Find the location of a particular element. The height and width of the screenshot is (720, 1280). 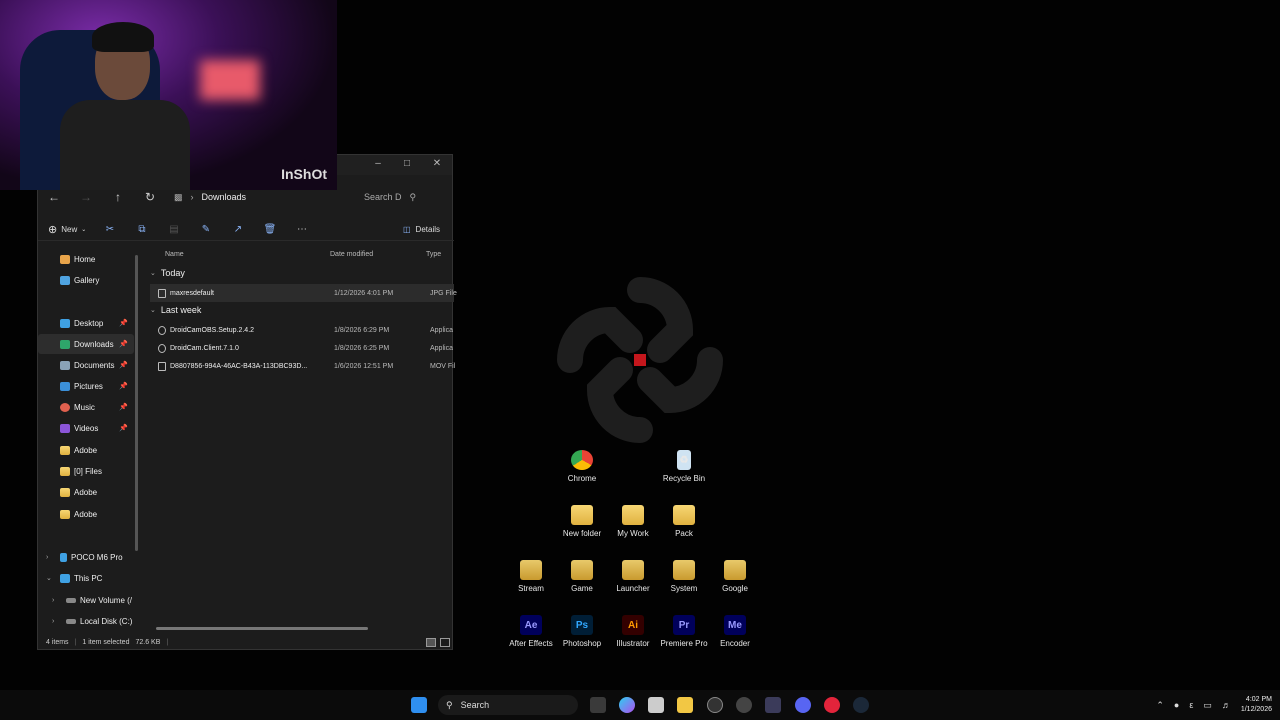

sidebar-item-downloads: Downloads 📌 is located at coordinates (86, 344).